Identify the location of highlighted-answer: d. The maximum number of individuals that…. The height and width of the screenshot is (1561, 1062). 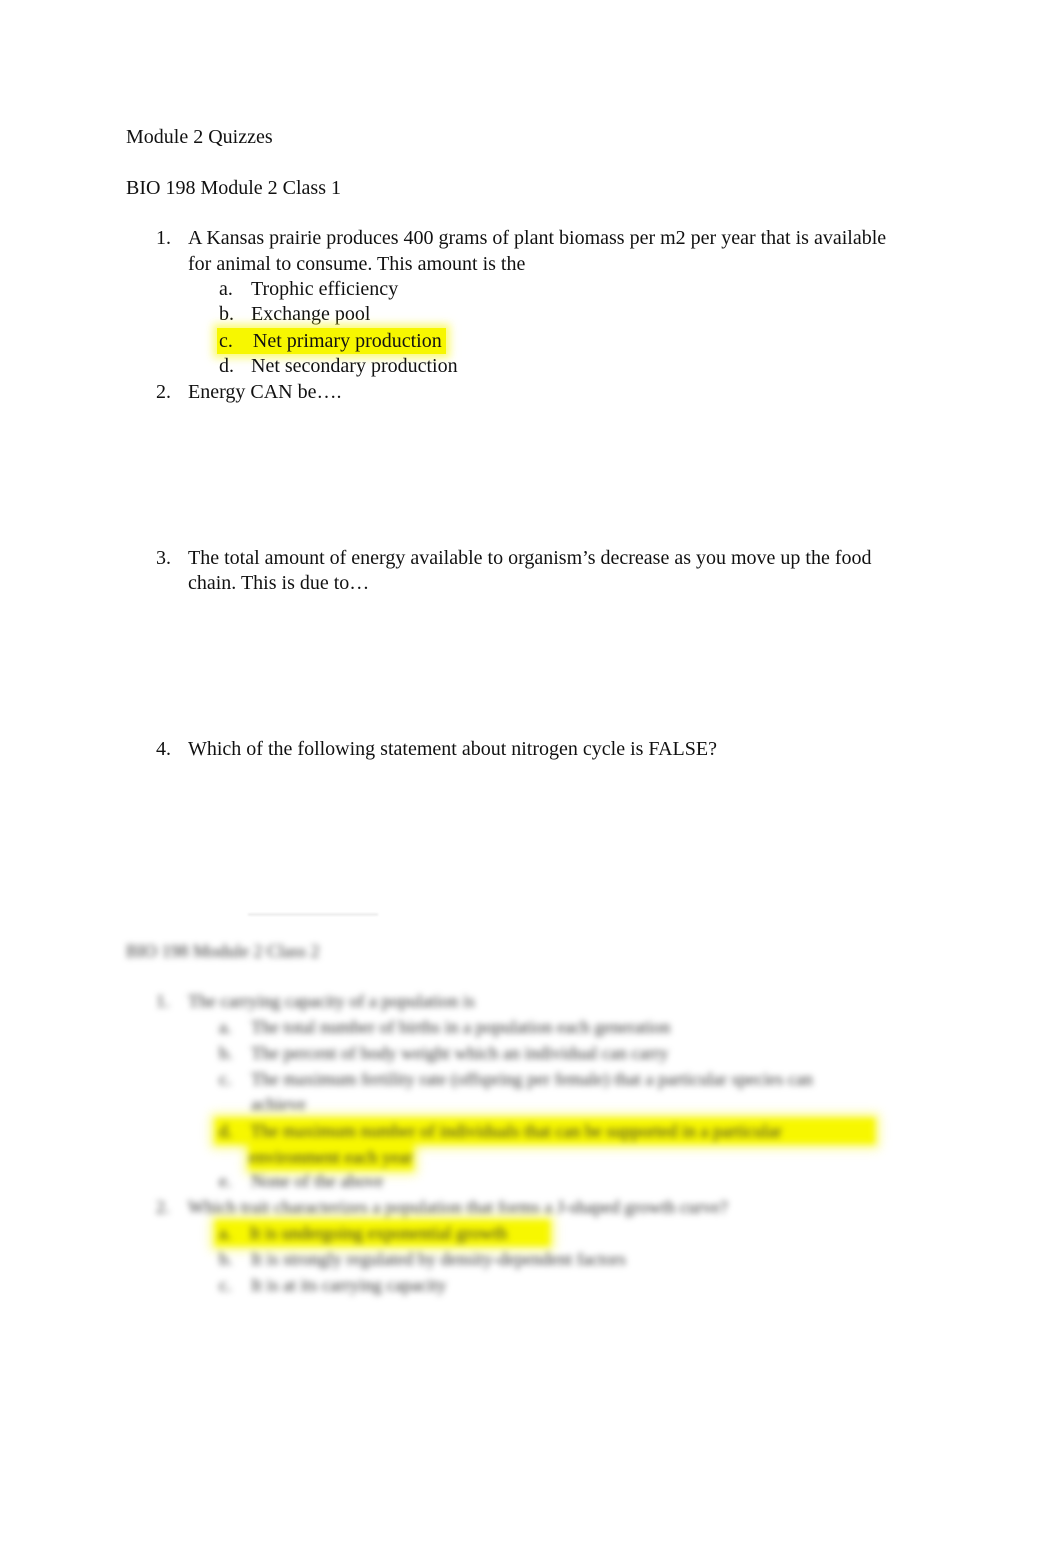
(545, 1131).